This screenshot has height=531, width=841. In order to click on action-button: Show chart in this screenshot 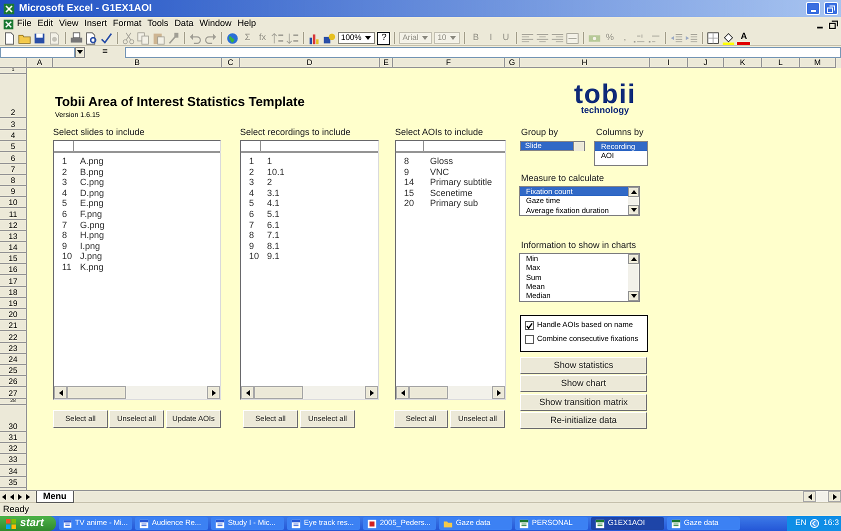, I will do `click(583, 383)`.